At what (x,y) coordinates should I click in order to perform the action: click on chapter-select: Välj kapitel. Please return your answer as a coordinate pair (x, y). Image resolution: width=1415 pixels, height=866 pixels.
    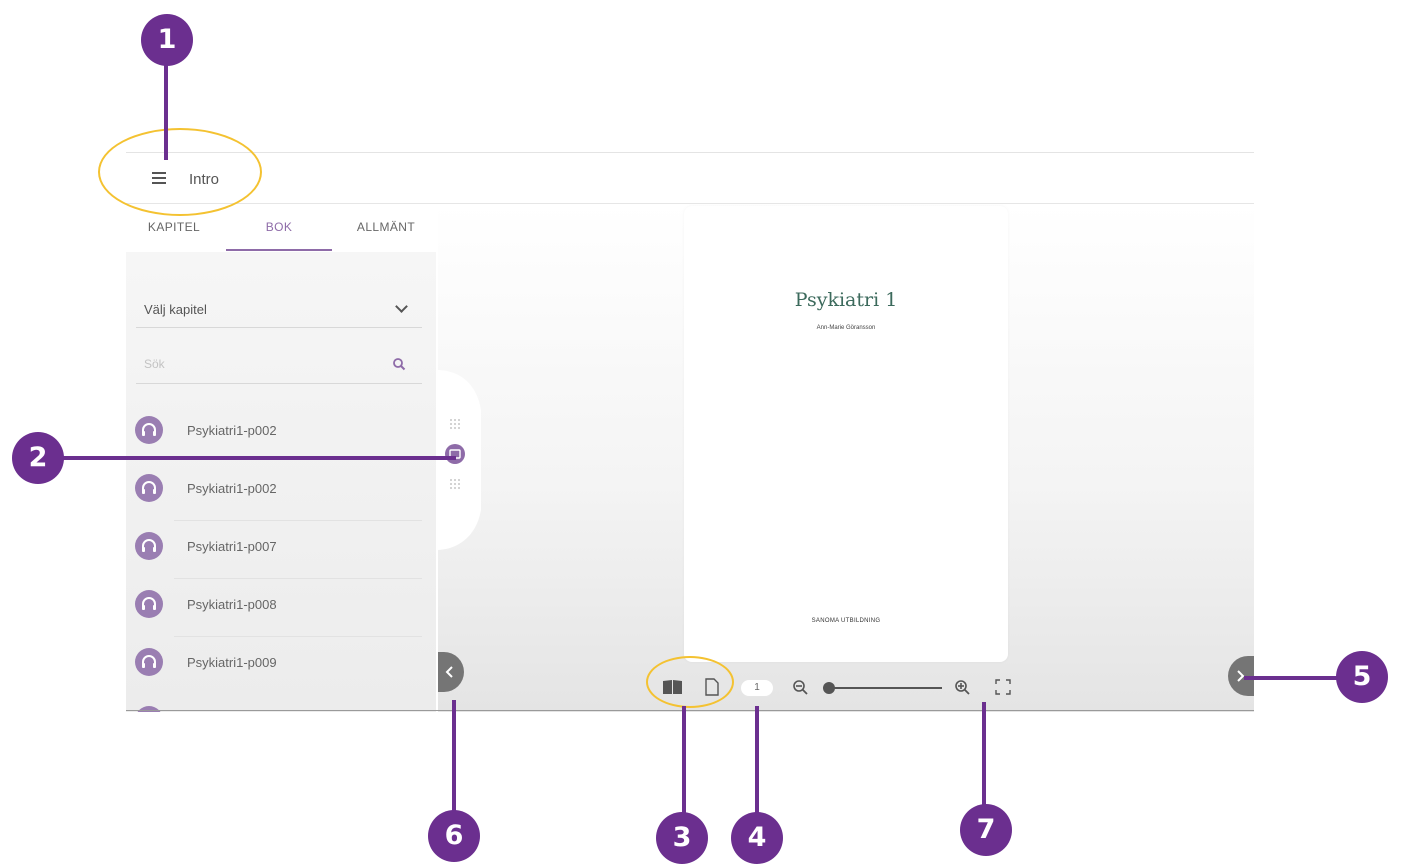
    Looking at the image, I should click on (279, 310).